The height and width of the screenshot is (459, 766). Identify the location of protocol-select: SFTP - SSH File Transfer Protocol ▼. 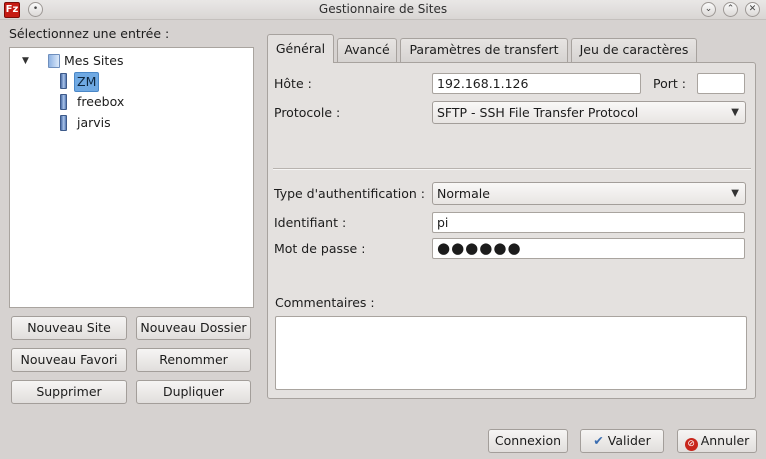
(589, 112).